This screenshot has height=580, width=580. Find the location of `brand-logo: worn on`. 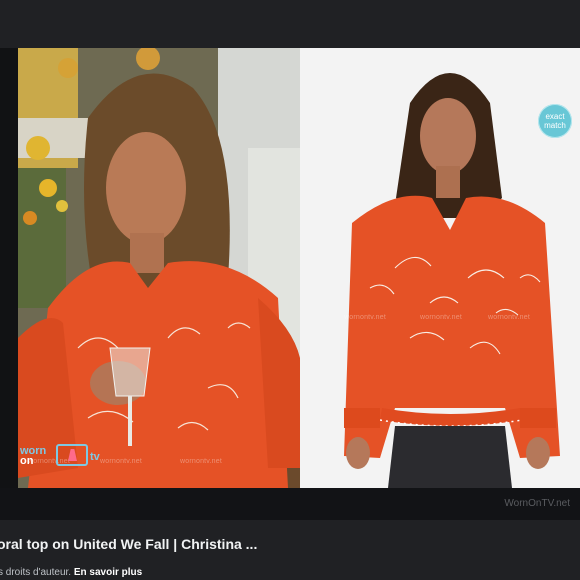

brand-logo: worn on is located at coordinates (33, 456).